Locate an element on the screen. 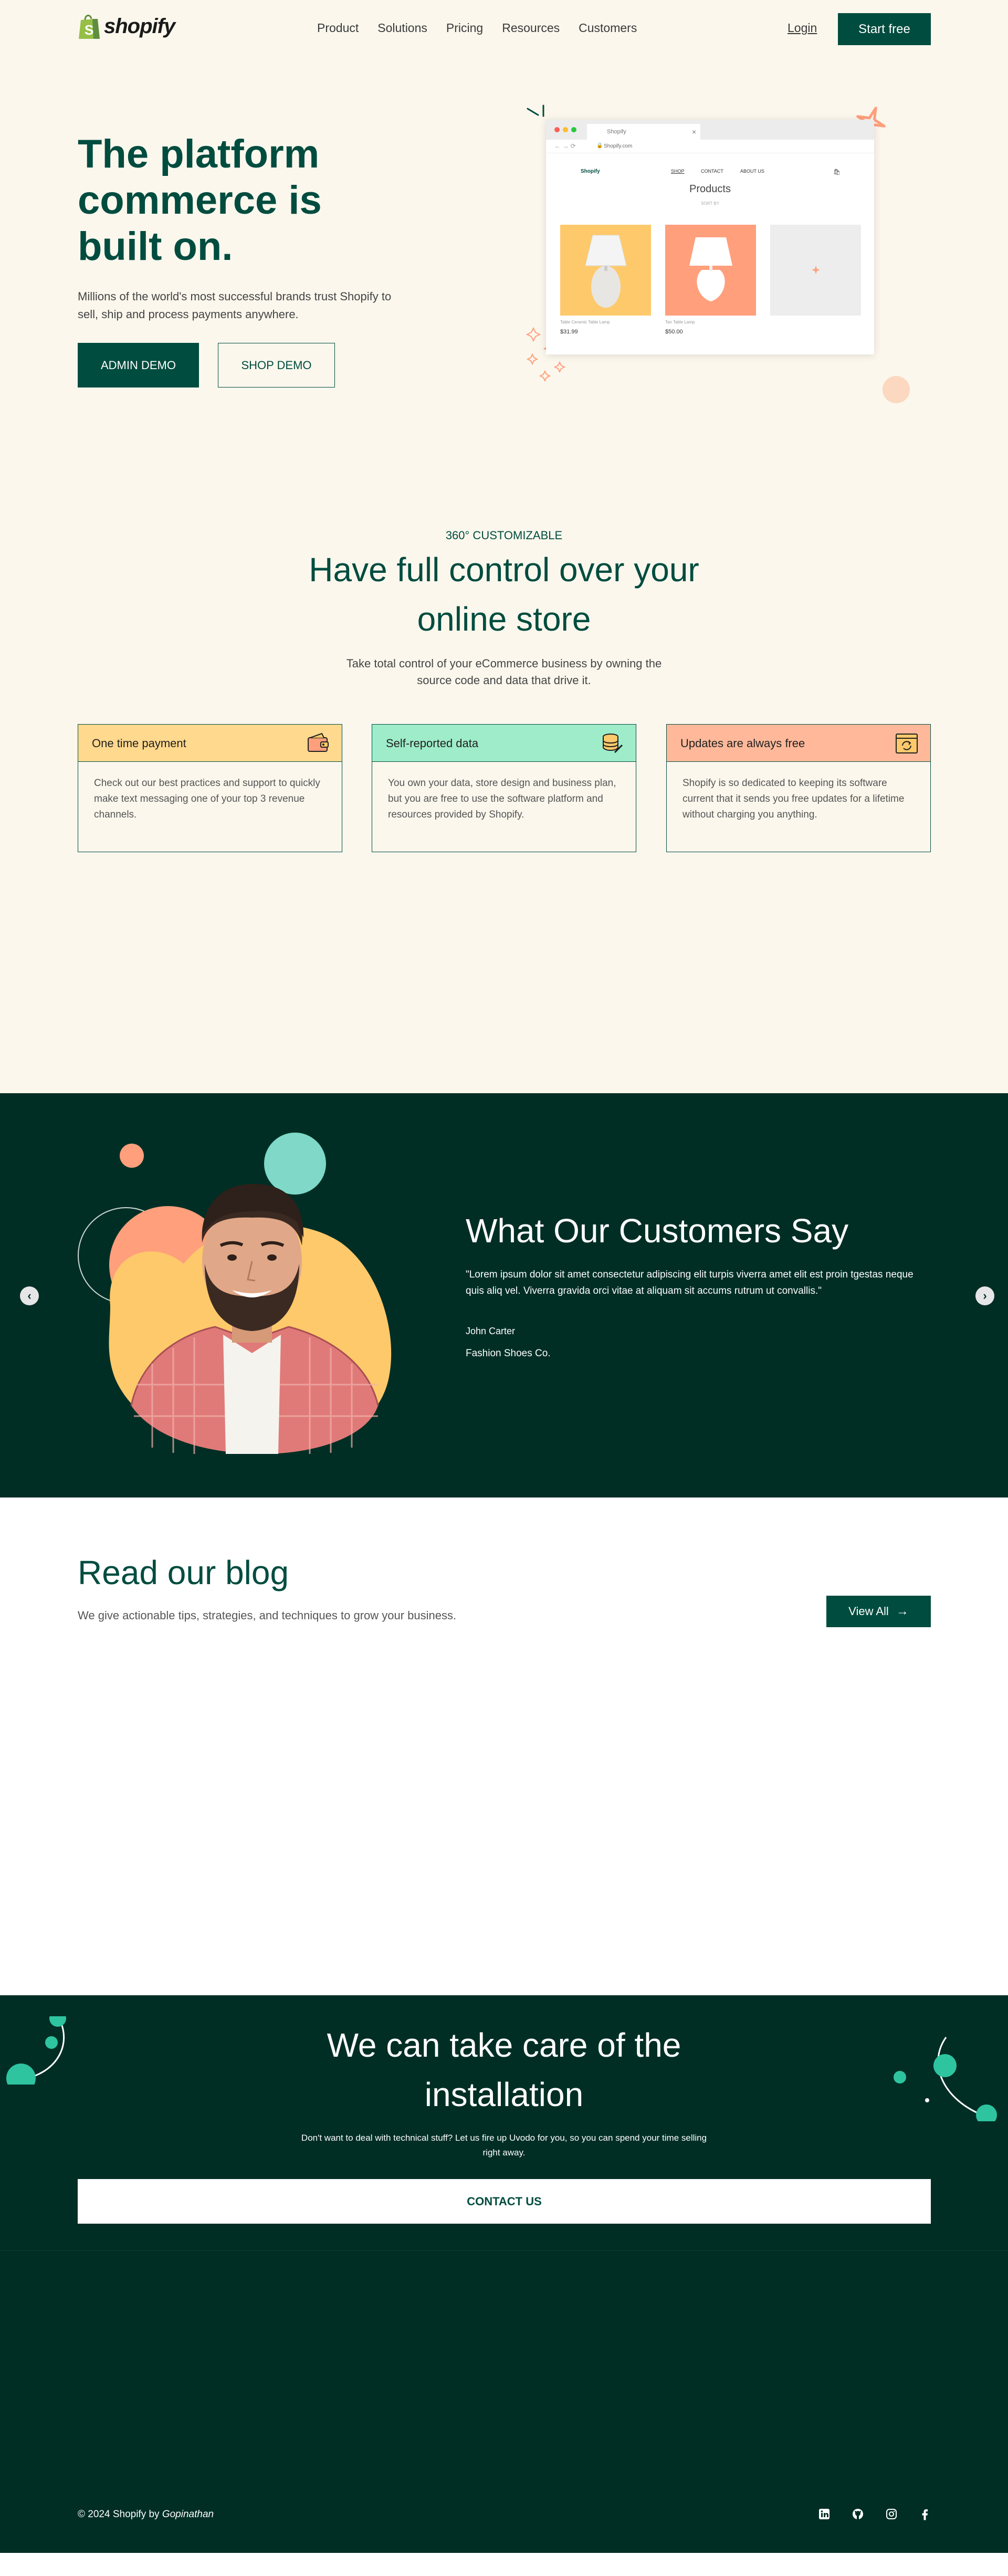 The height and width of the screenshot is (2576, 1008). section-title: Have full control over your online store is located at coordinates (504, 594).